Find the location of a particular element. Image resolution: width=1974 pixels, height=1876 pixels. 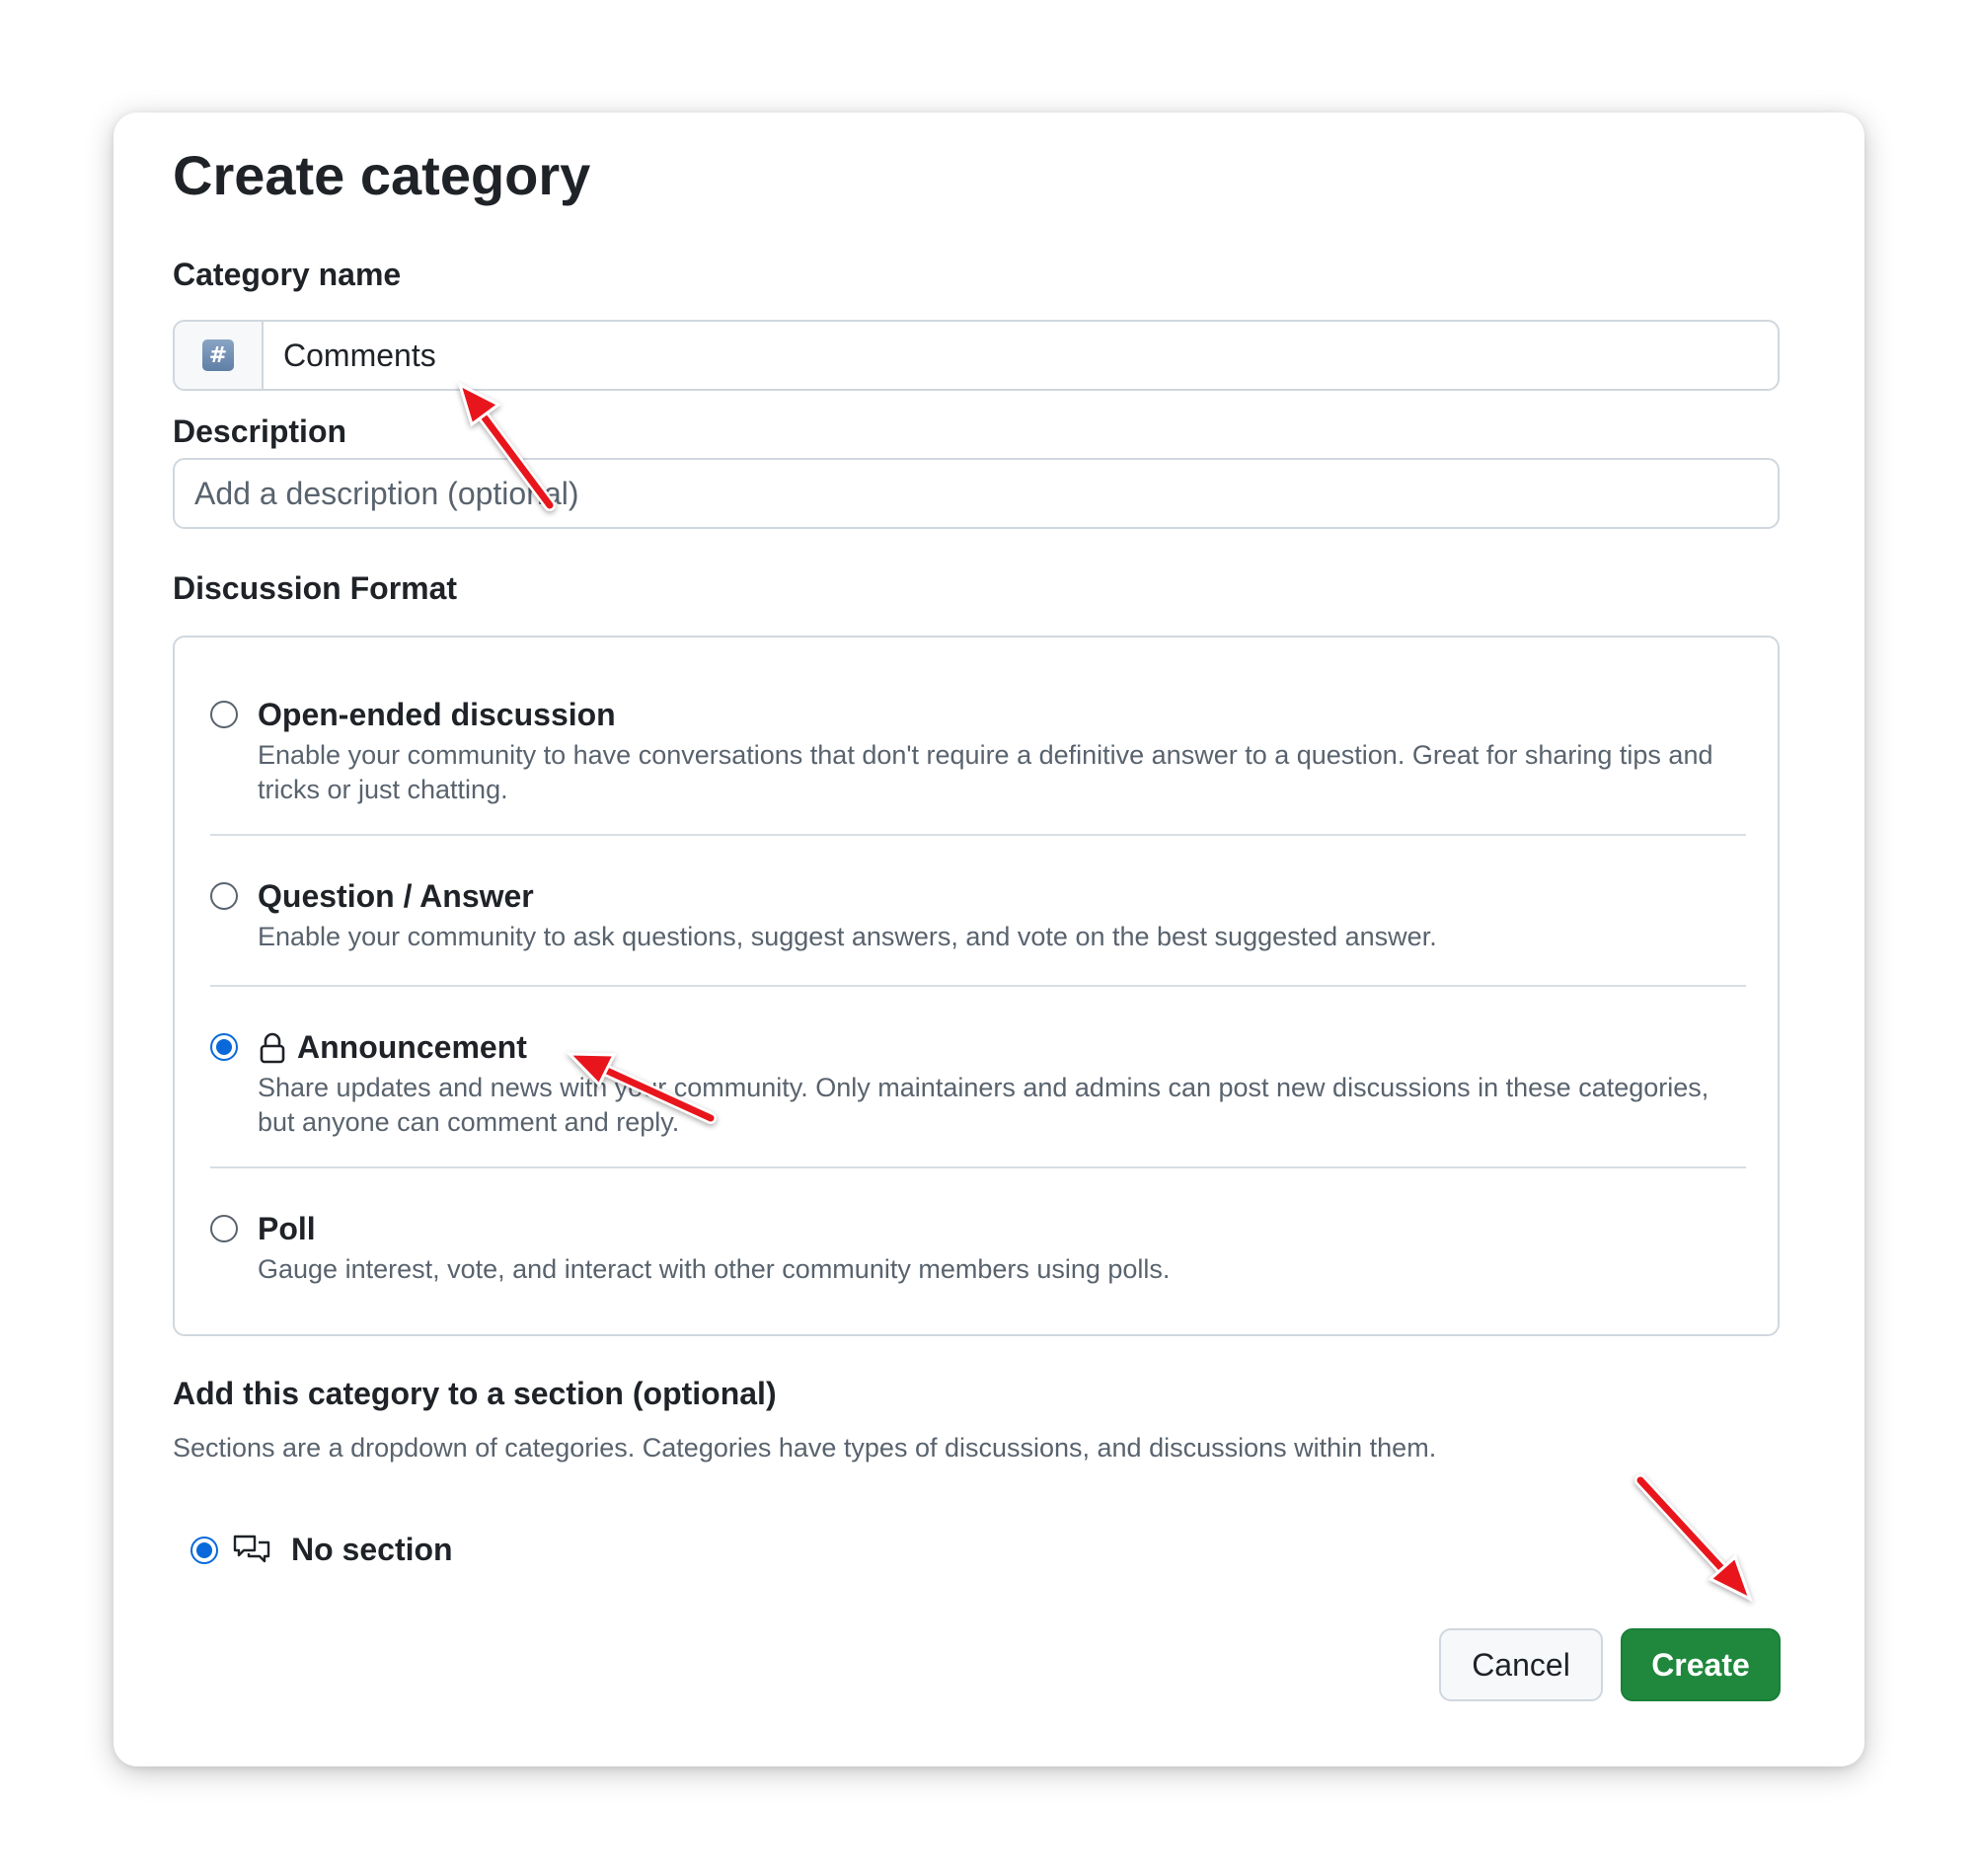

section-option-no-section: No section is located at coordinates (321, 1550).